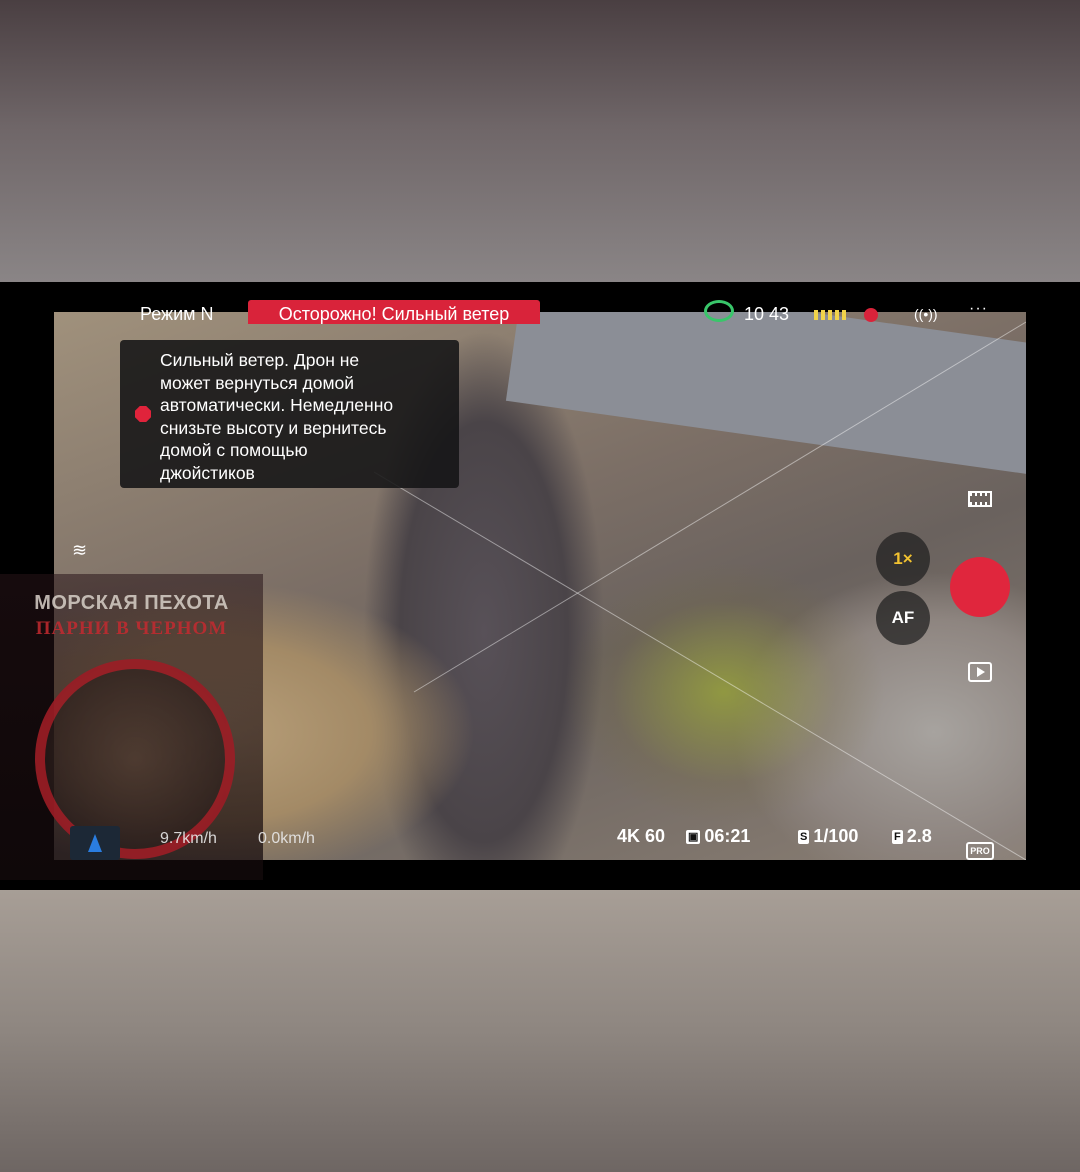 The width and height of the screenshot is (1080, 1172). Describe the element at coordinates (980, 499) in the screenshot. I see `camera-mode-icon` at that location.